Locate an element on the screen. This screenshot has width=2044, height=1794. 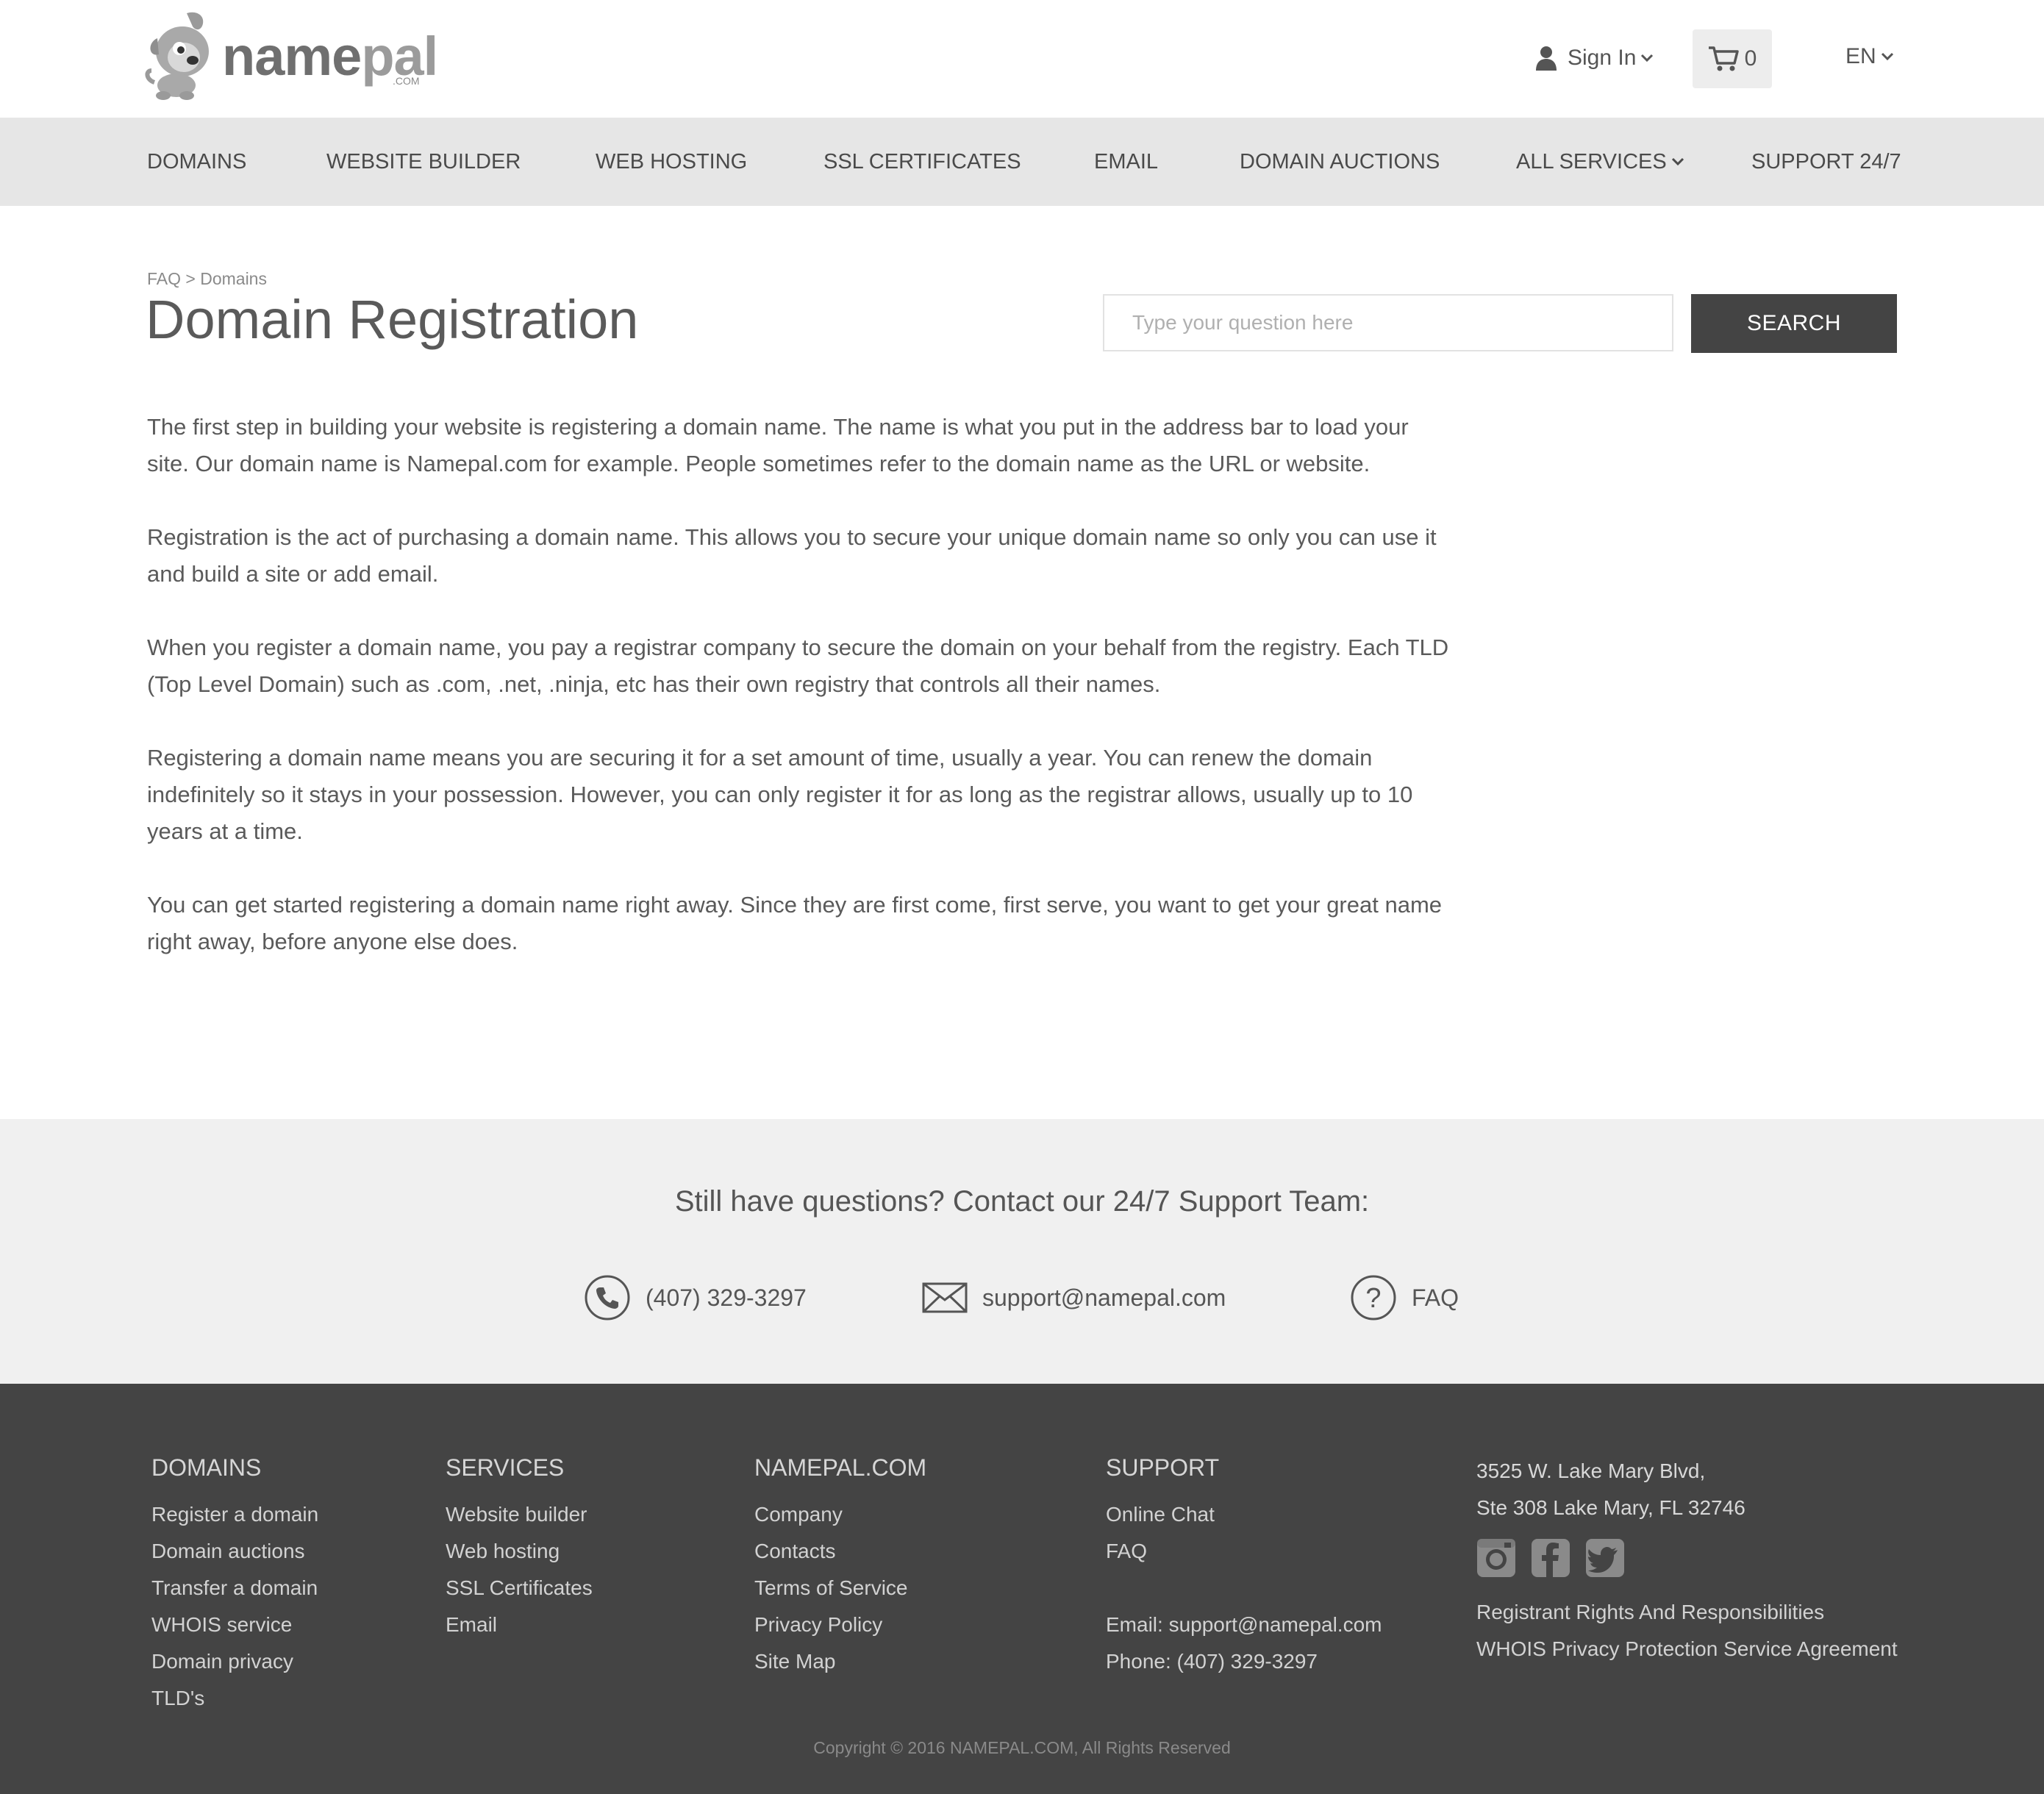
footer-link: Domain auctions is located at coordinates (234, 1551).